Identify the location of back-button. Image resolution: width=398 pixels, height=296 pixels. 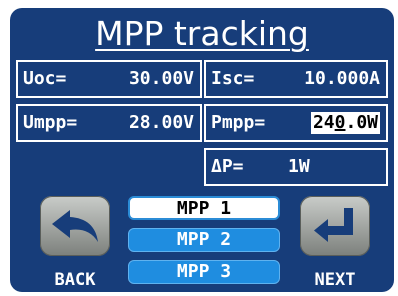
(75, 226).